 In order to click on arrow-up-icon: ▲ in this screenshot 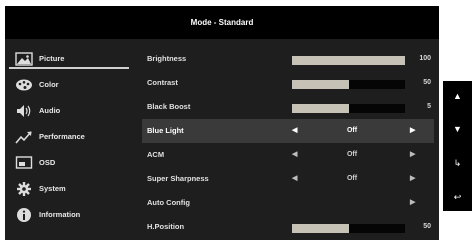, I will do `click(457, 96)`.